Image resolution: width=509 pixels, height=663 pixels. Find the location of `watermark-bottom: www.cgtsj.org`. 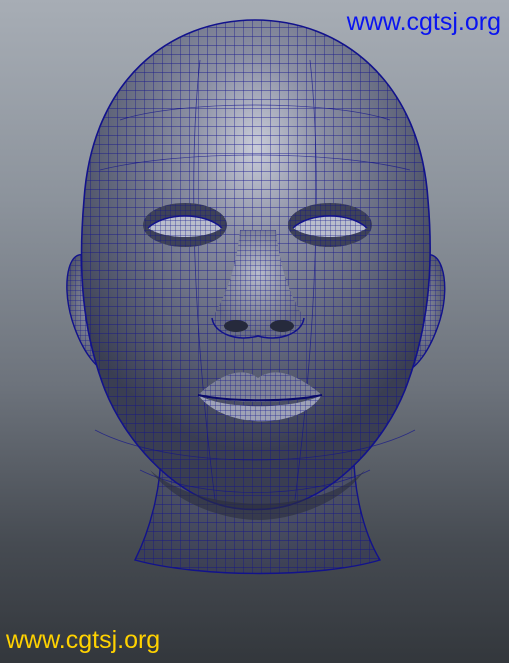

watermark-bottom: www.cgtsj.org is located at coordinates (83, 640).